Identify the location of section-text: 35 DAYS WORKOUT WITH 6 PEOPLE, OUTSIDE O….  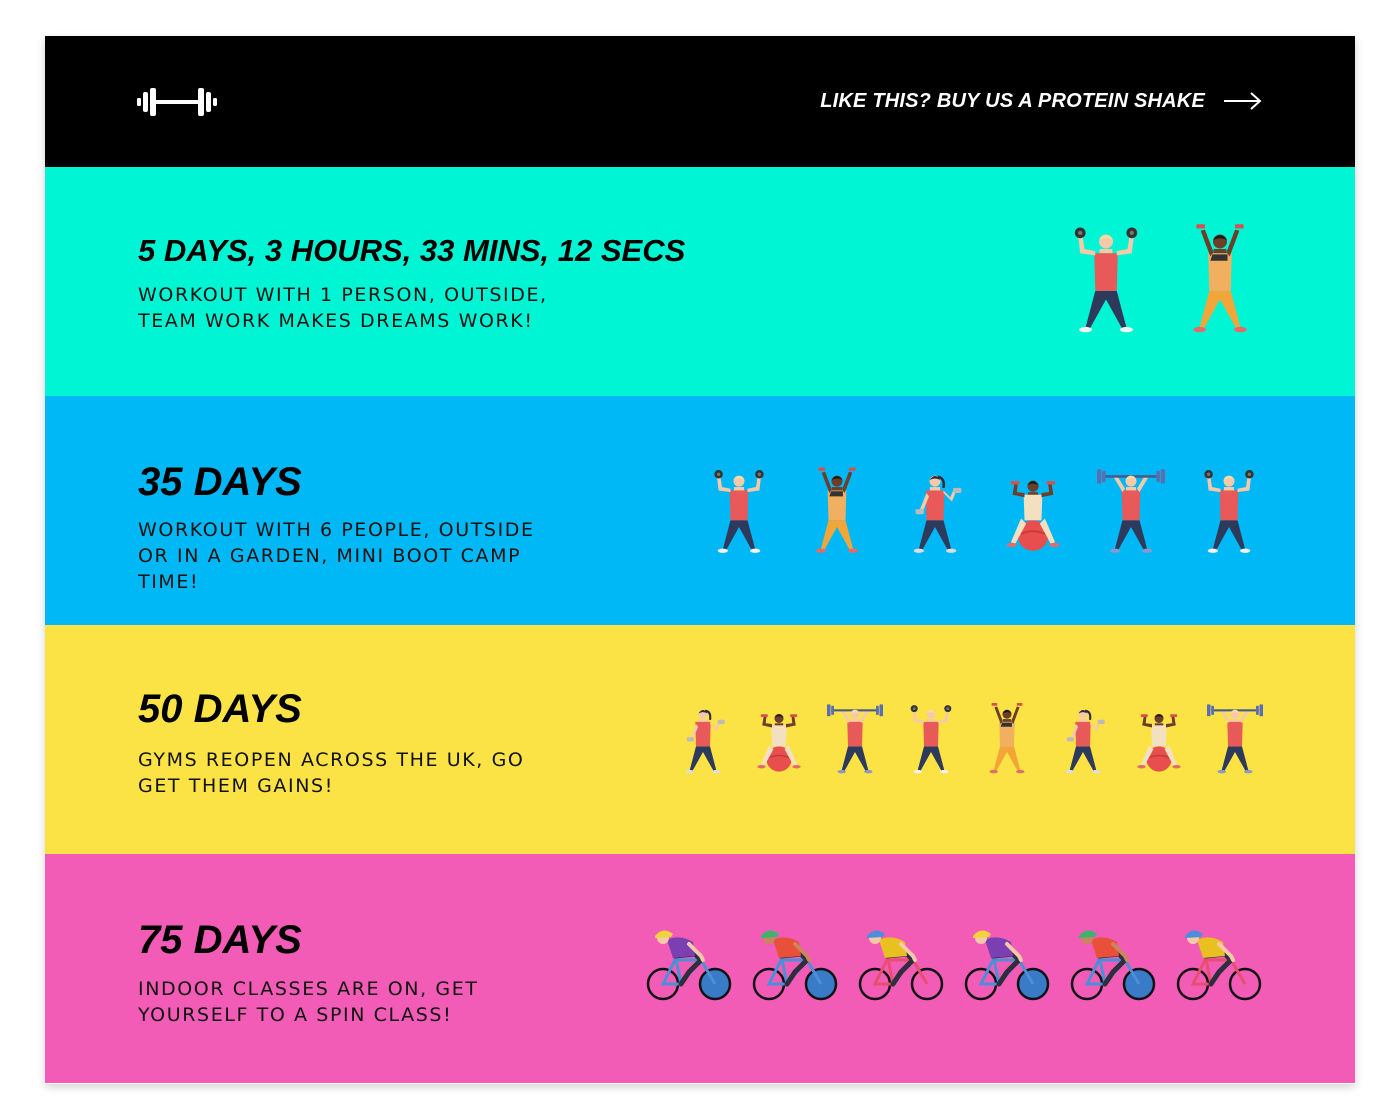
(418, 528).